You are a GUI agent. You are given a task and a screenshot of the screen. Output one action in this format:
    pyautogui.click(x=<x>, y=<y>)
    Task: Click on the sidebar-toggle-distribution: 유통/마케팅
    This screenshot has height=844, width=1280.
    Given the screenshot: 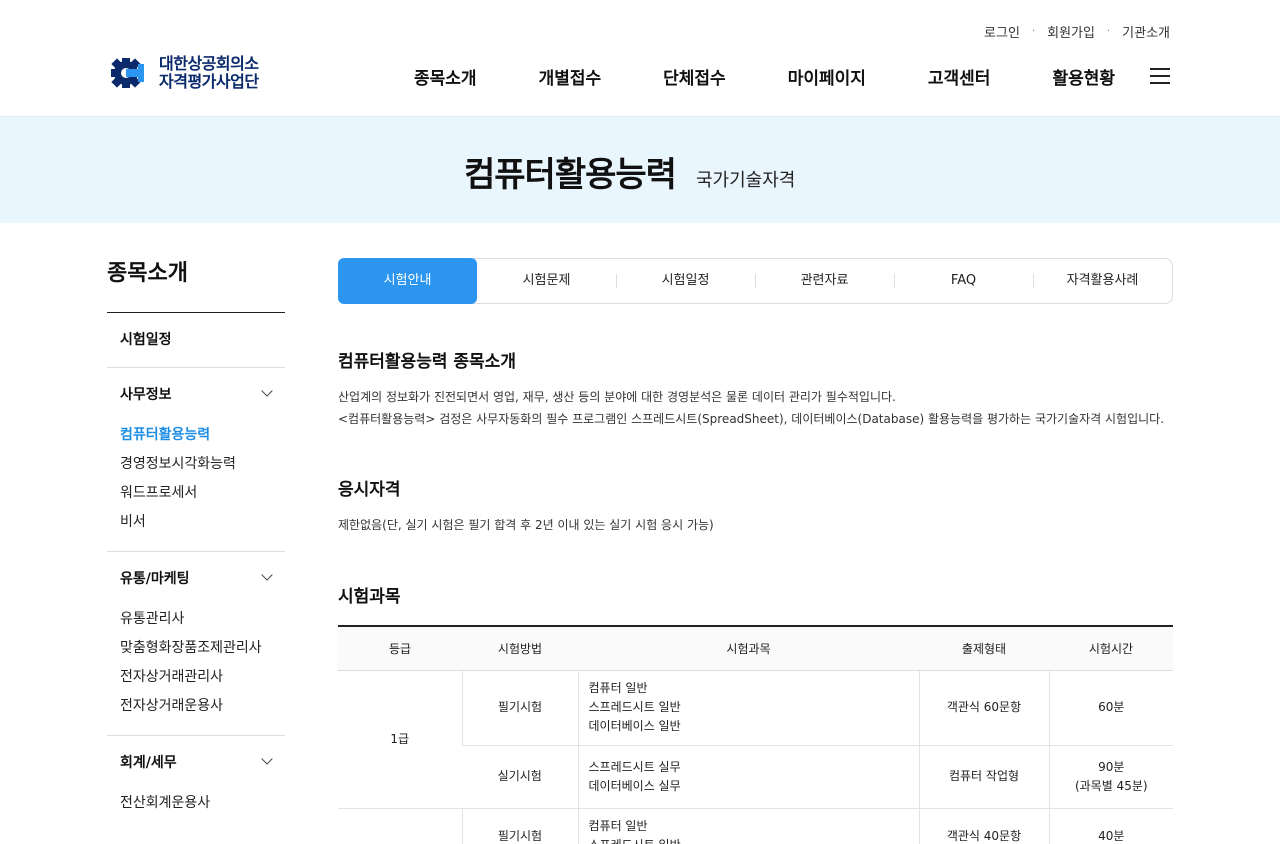 What is the action you would take?
    pyautogui.click(x=202, y=578)
    